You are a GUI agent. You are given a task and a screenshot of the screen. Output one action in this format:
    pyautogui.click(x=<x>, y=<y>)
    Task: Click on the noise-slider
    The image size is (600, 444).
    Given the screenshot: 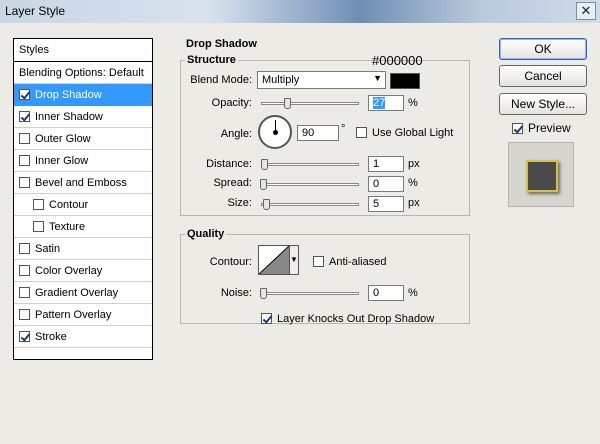 What is the action you would take?
    pyautogui.click(x=309, y=293)
    